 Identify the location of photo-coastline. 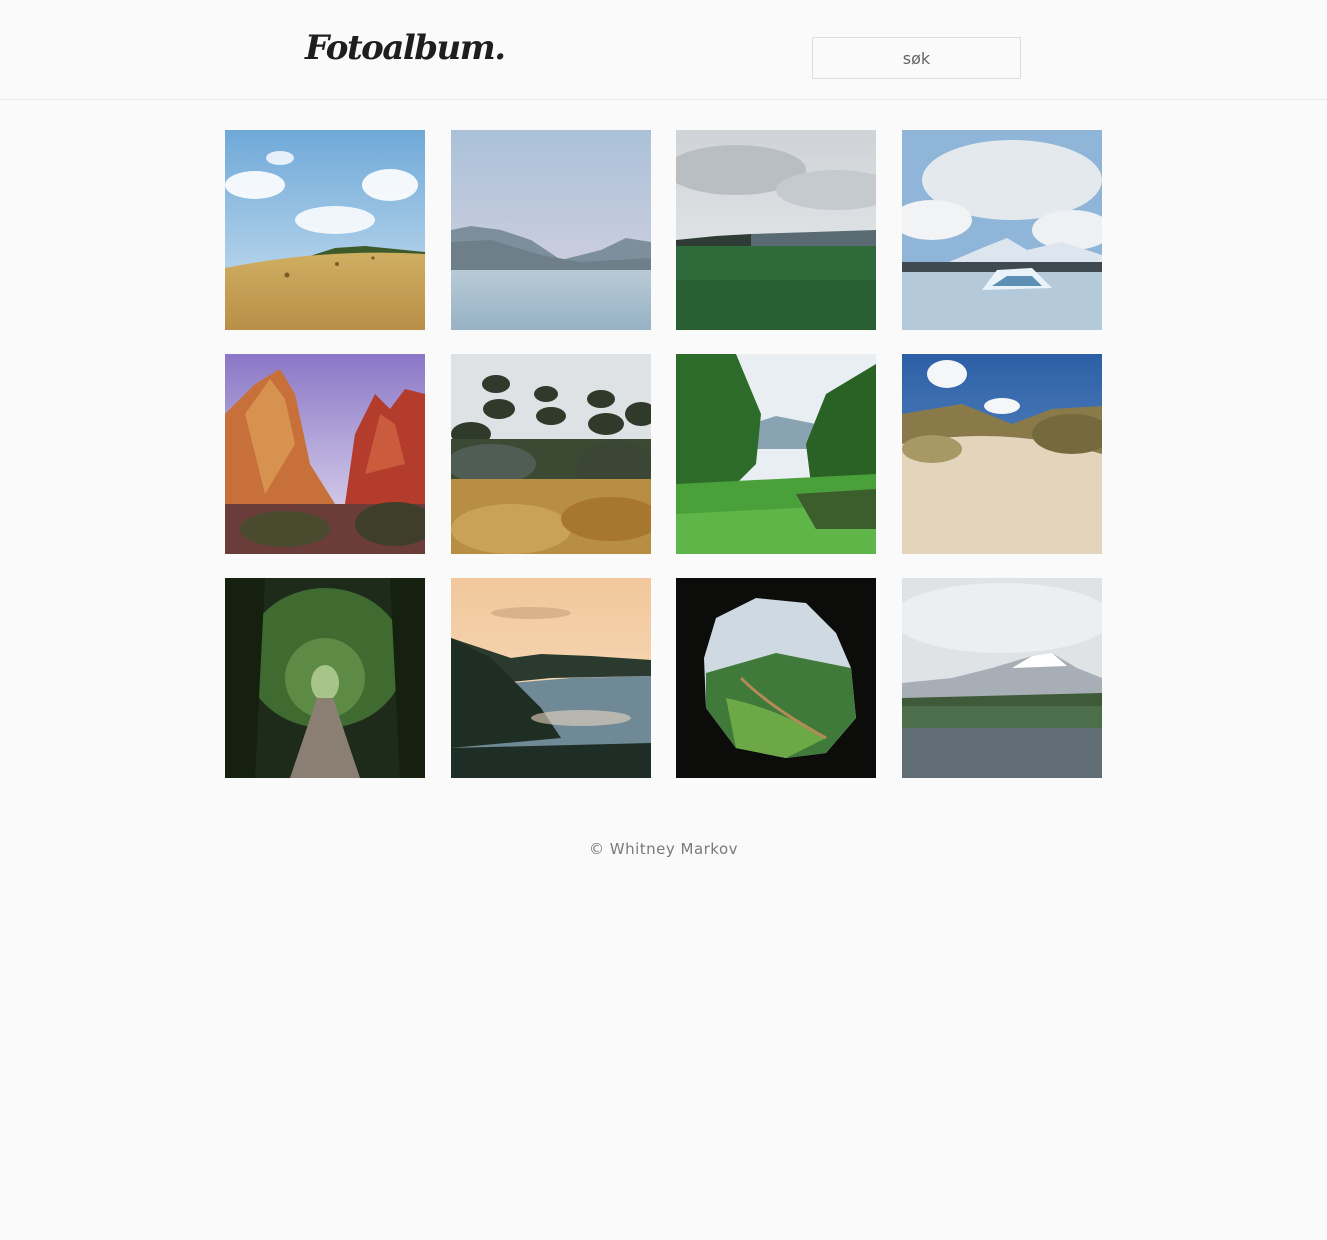
(550, 678).